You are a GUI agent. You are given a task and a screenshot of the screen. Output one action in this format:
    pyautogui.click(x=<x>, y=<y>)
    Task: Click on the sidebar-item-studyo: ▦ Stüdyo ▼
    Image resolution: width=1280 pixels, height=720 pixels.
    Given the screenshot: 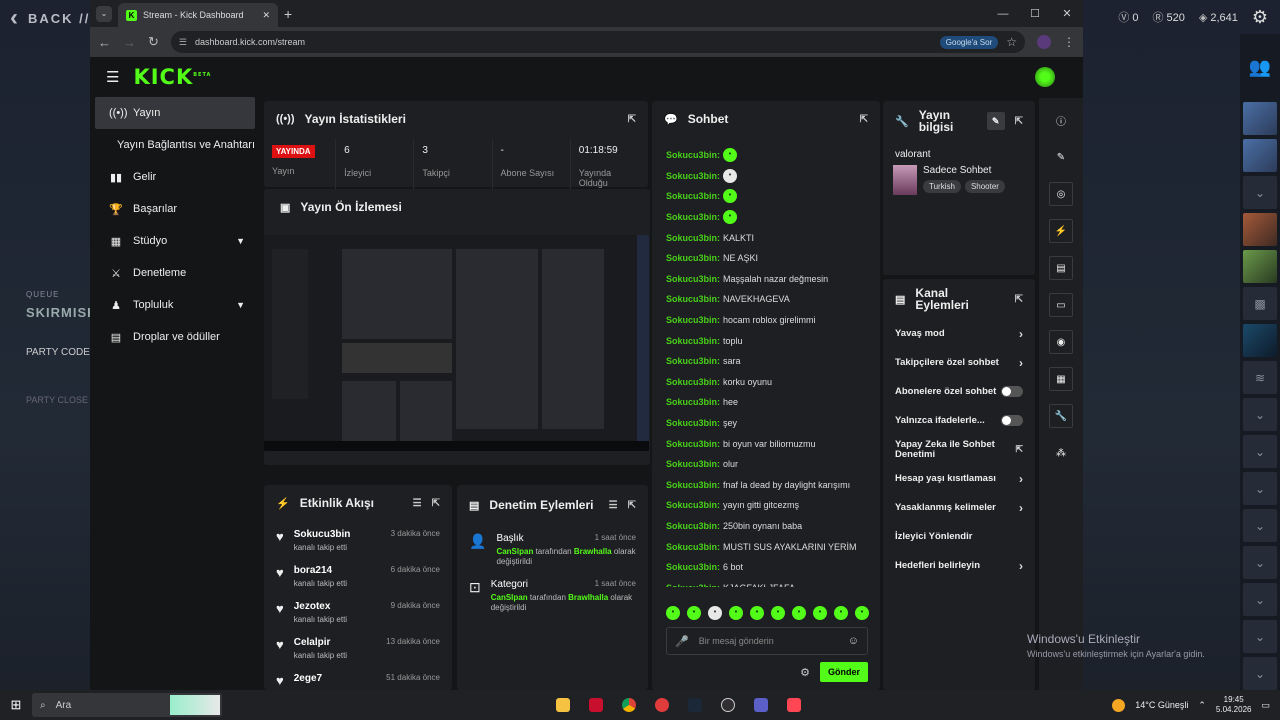 What is the action you would take?
    pyautogui.click(x=175, y=241)
    